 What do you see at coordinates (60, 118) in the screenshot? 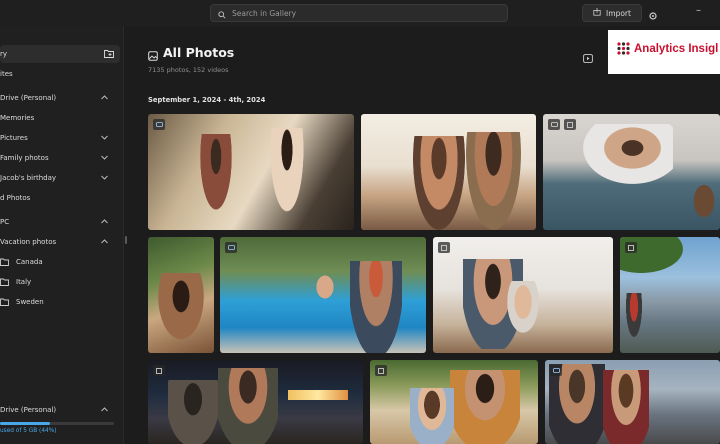
I see `sidebar-item-memories: Memories` at bounding box center [60, 118].